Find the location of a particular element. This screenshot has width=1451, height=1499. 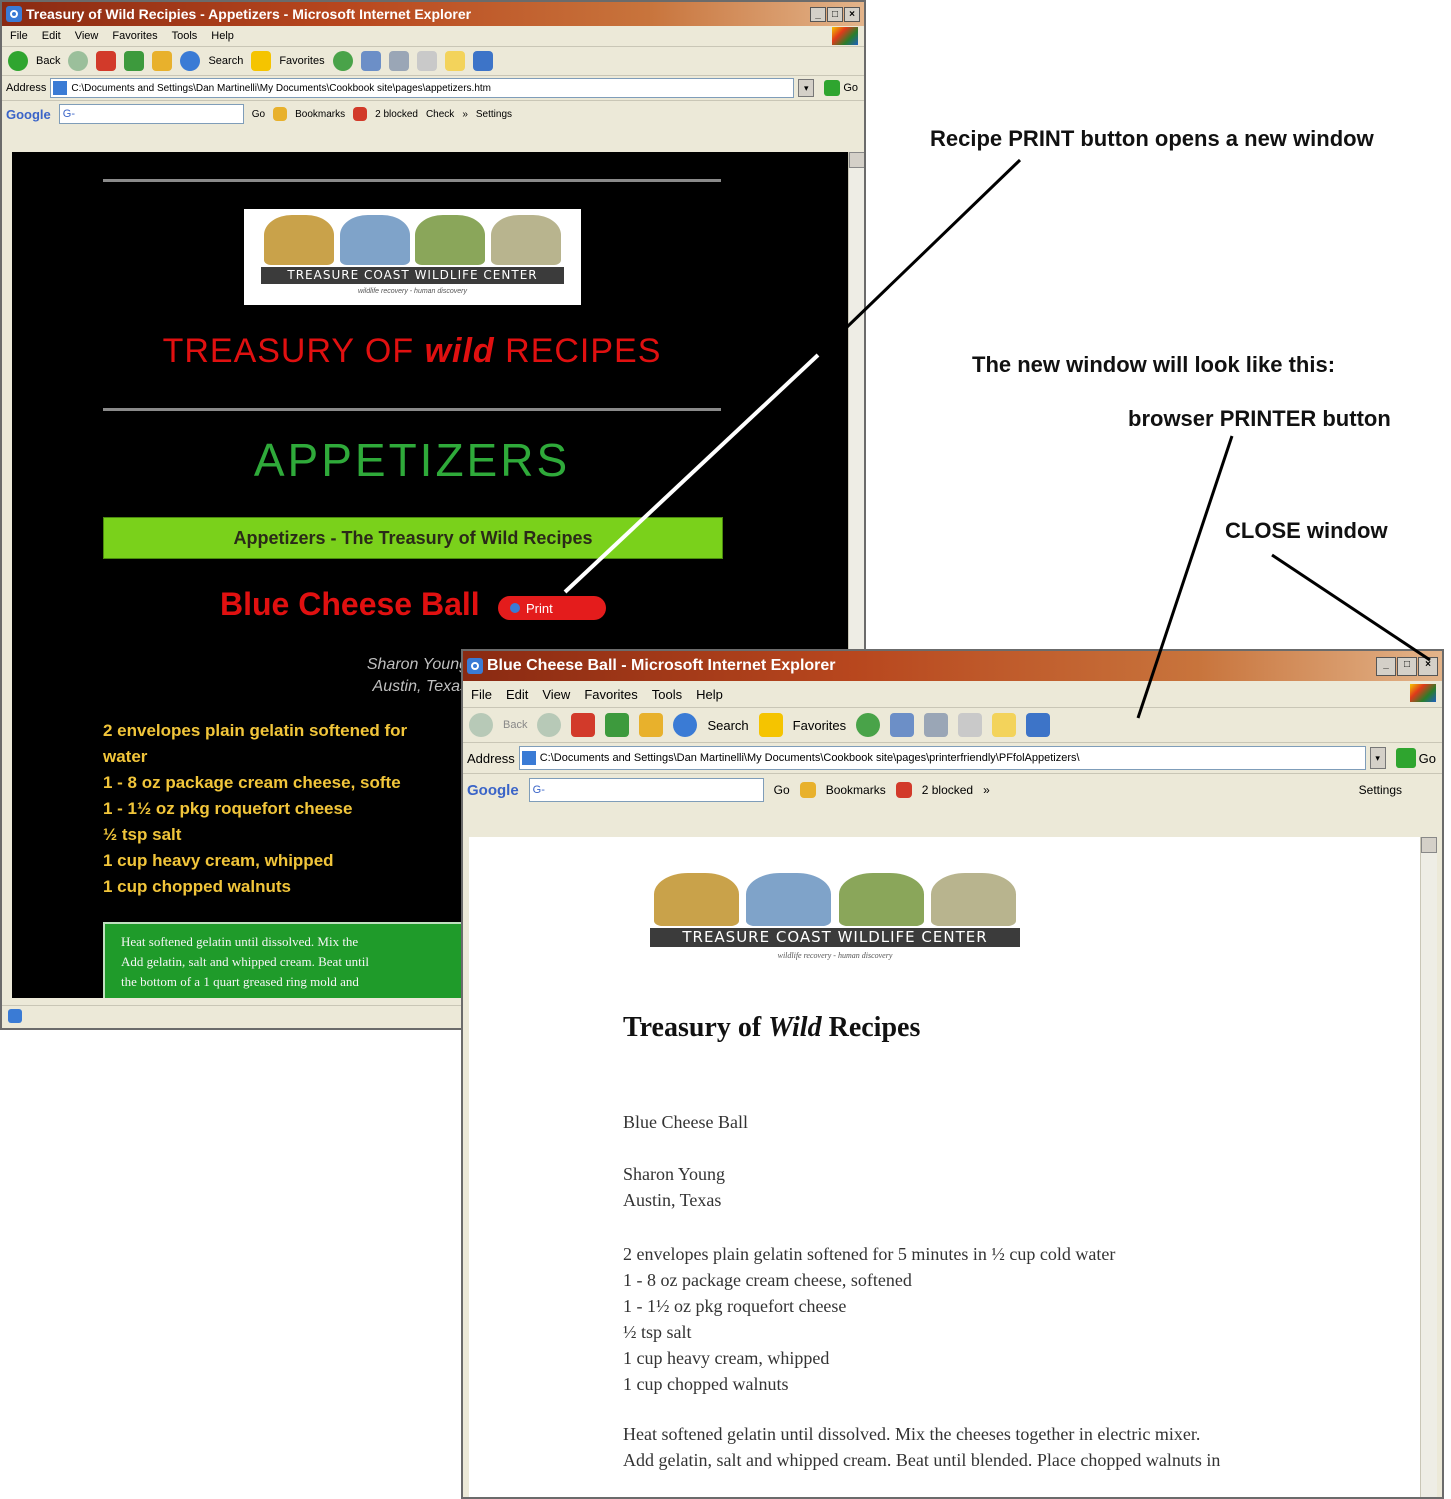

ingredient-line: ½ tsp salt is located at coordinates (657, 1332).